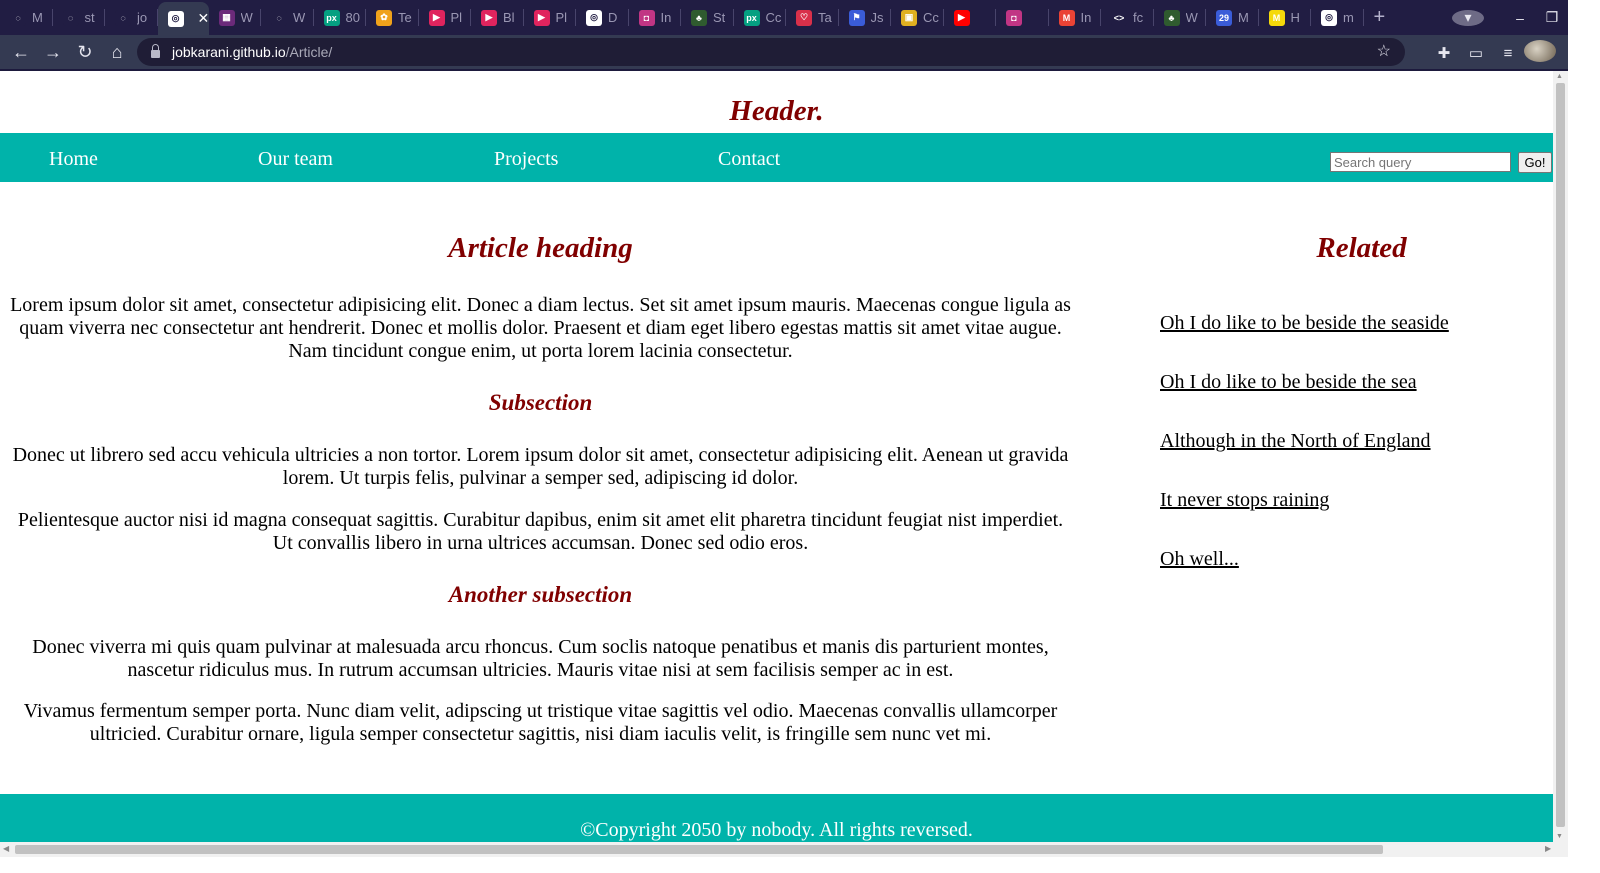  Describe the element at coordinates (287, 17) in the screenshot. I see `browser-tab: ◌ W` at that location.